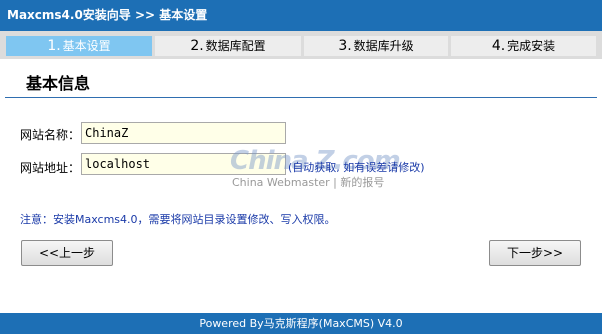 The width and height of the screenshot is (602, 334). I want to click on step-3-label: 数据库升级, so click(383, 46).